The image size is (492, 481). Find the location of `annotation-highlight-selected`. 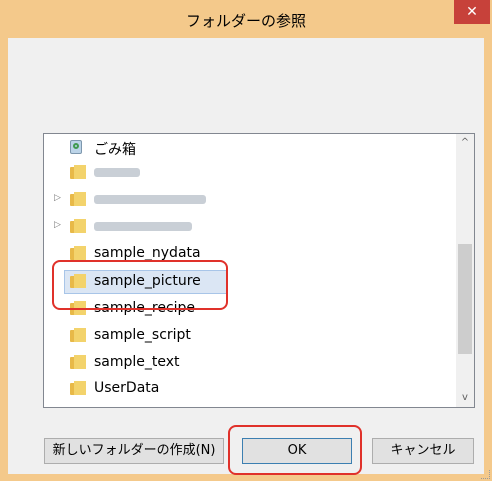

annotation-highlight-selected is located at coordinates (140, 285).